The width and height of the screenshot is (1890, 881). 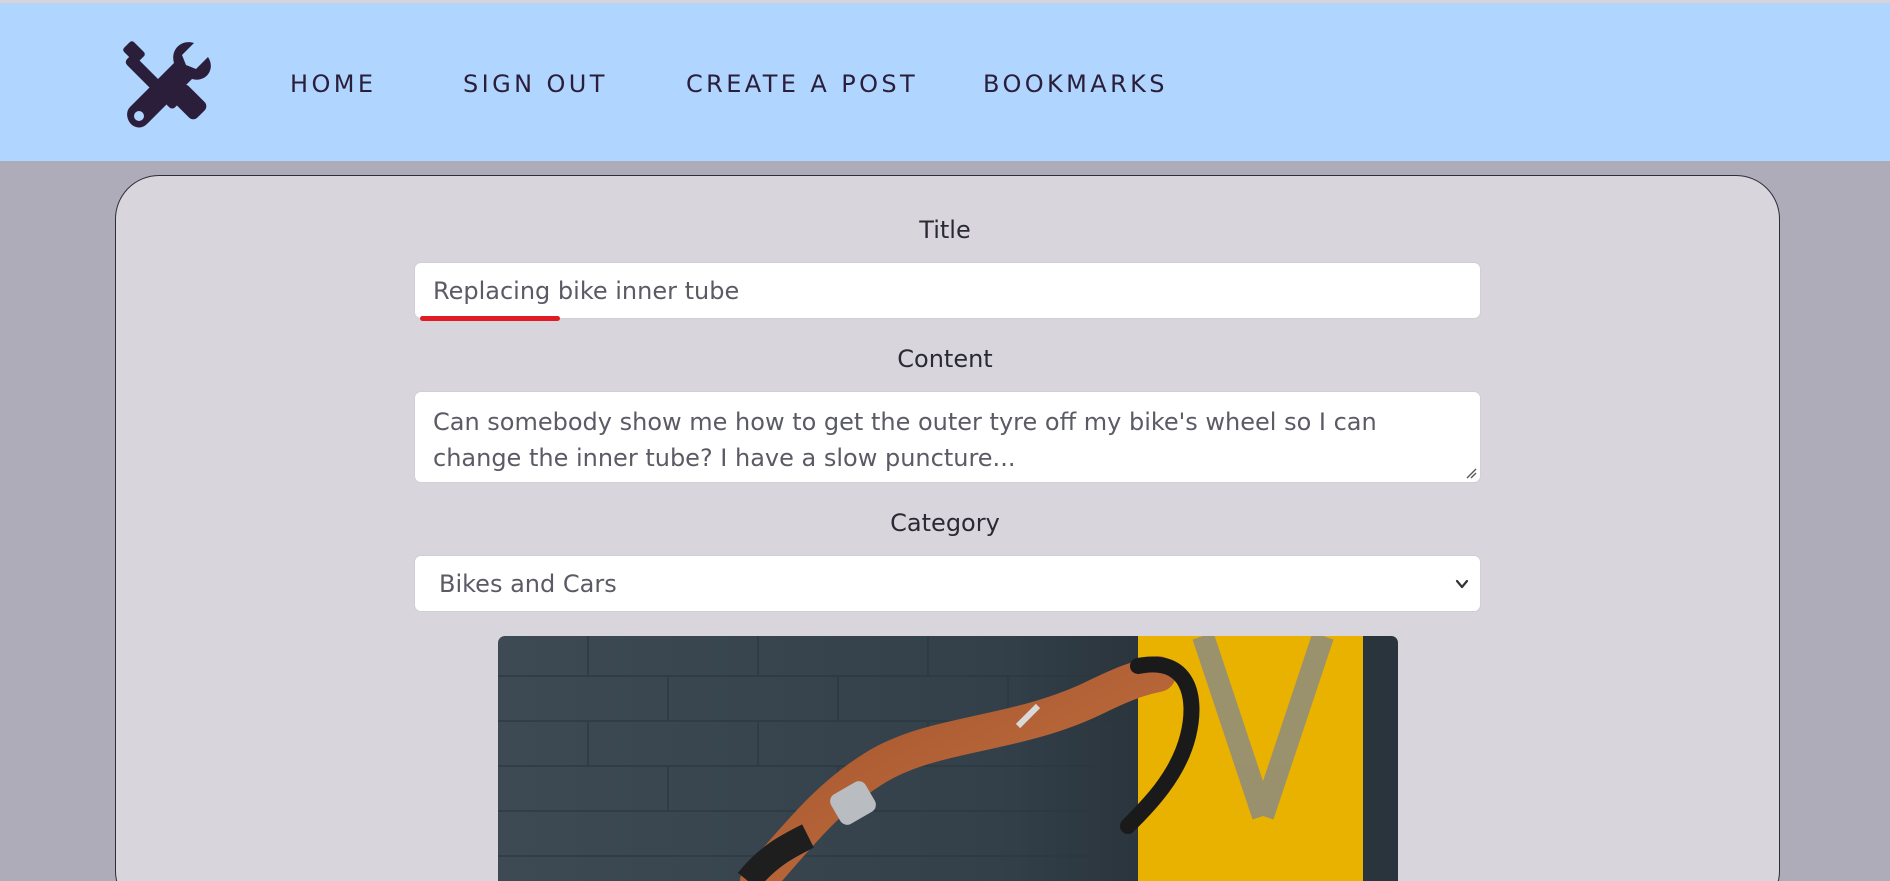 What do you see at coordinates (945, 230) in the screenshot?
I see `title-label: Title` at bounding box center [945, 230].